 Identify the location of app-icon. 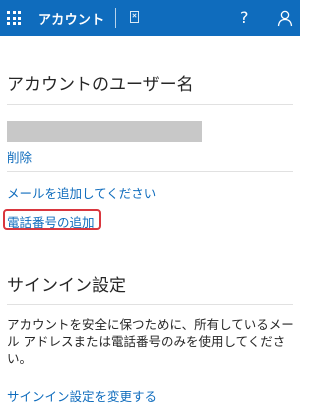
(134, 17).